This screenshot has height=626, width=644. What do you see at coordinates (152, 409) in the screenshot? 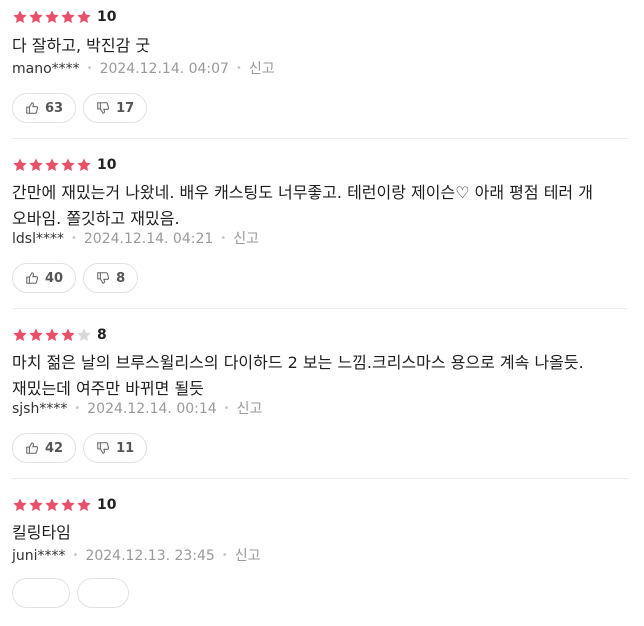
I see `review-date: 2024.12.14. 00:14` at bounding box center [152, 409].